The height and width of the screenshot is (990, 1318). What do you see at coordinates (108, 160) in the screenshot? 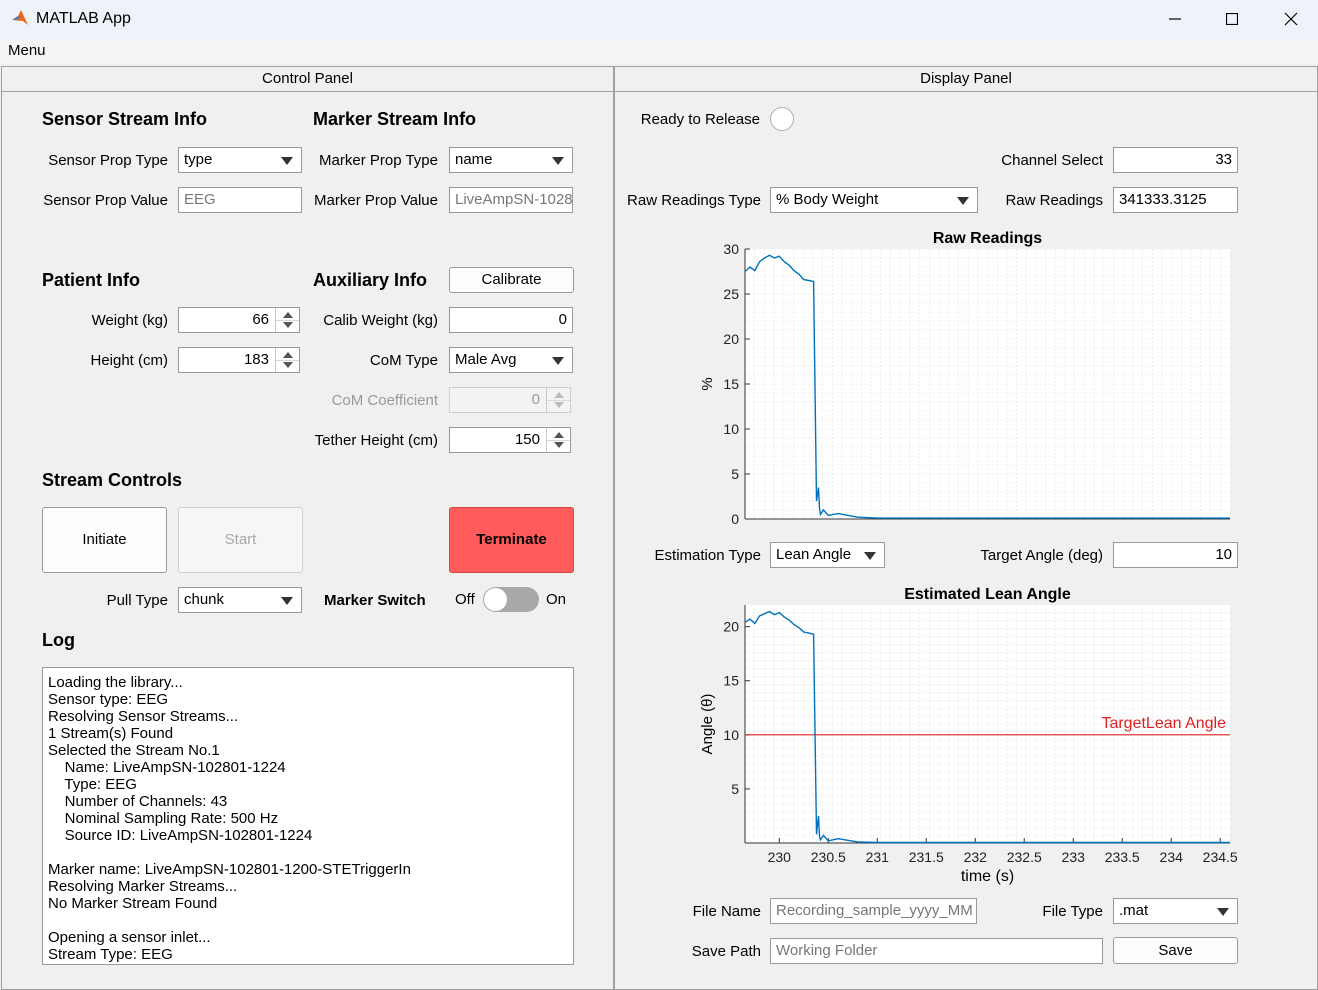
I see `sensor-prop-type-label: Sensor Prop Type` at bounding box center [108, 160].